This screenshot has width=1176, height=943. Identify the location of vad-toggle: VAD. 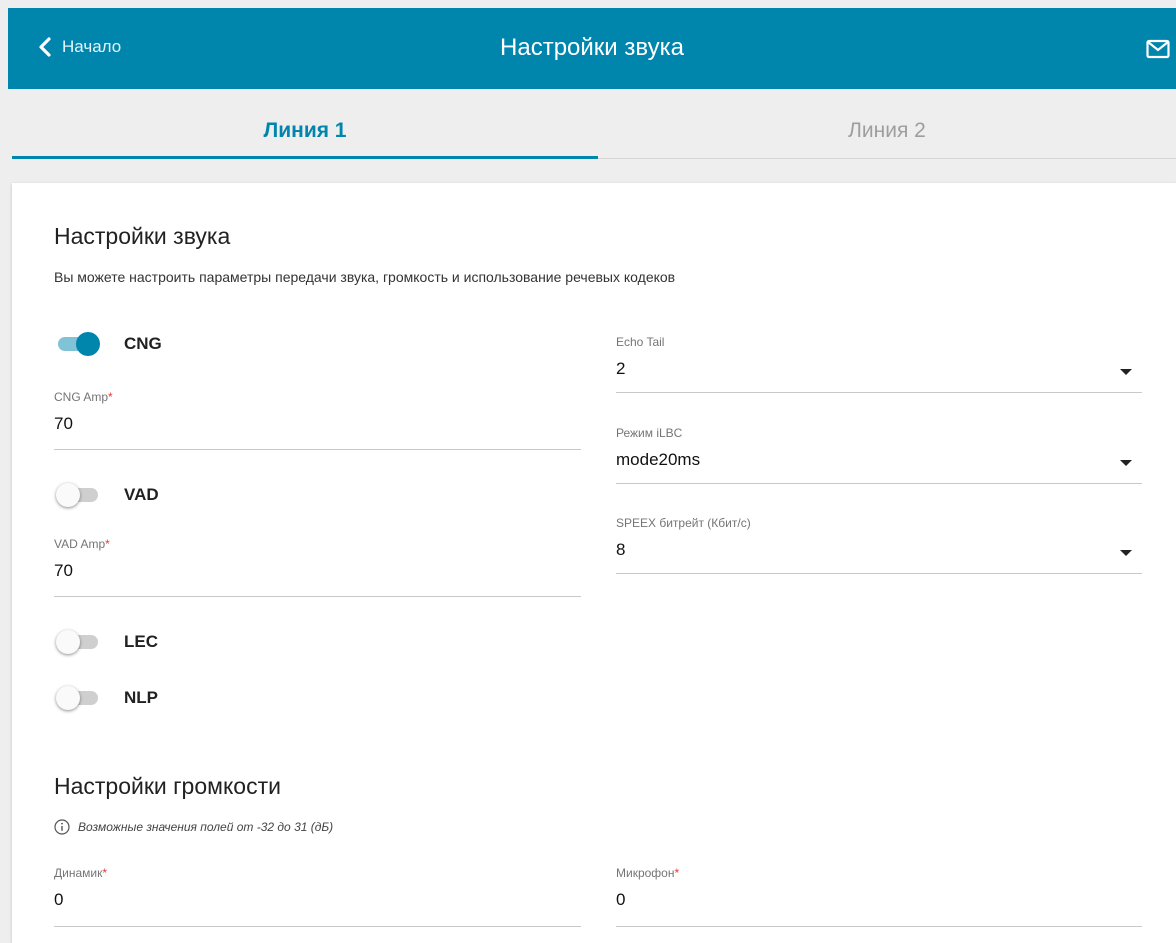
(107, 495).